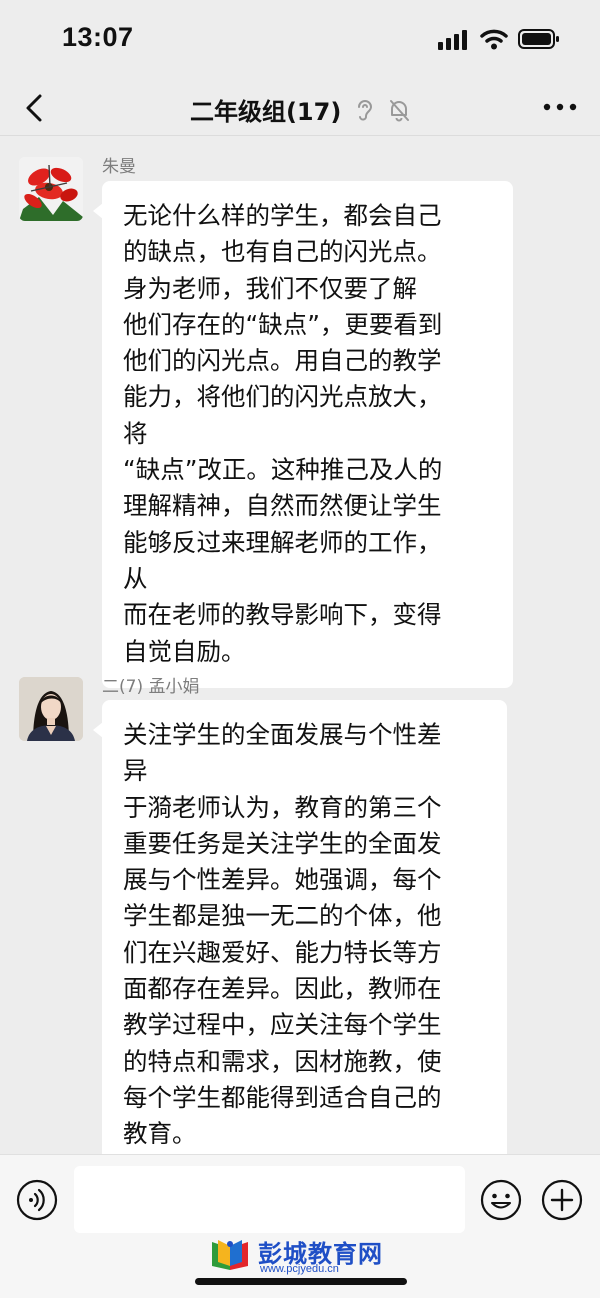 The image size is (600, 1298). I want to click on status-bar: 13:07, so click(300, 40).